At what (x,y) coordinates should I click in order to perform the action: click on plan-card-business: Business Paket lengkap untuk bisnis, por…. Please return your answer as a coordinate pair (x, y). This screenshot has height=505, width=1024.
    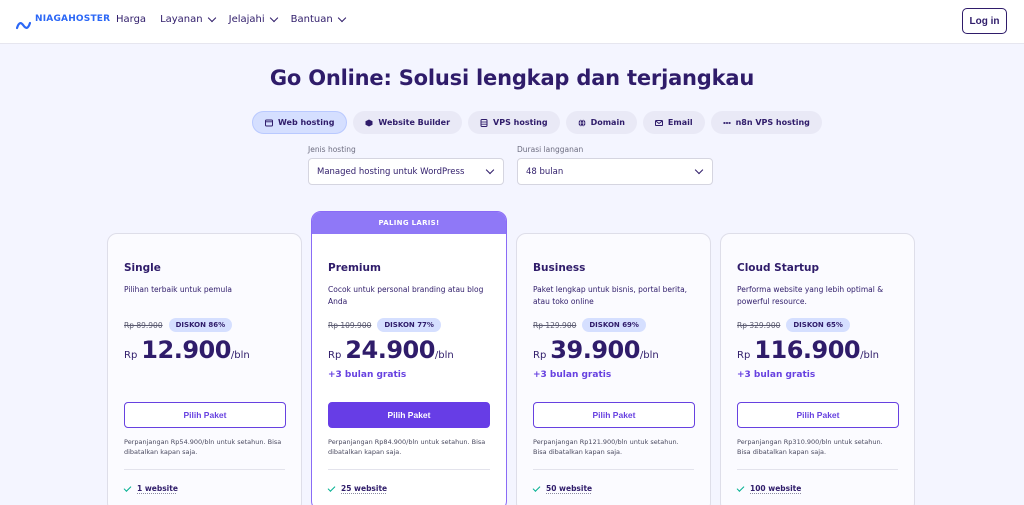
    Looking at the image, I should click on (613, 369).